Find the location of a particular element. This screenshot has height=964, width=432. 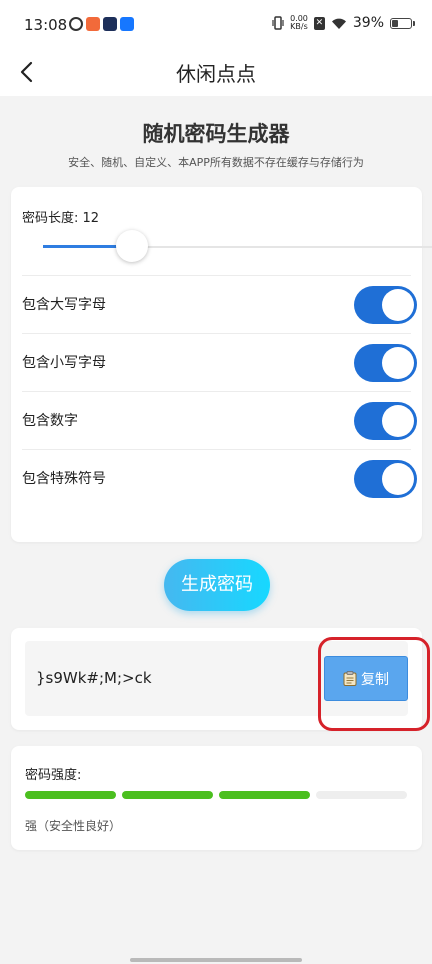

password-length-label: 密码长度: 12 is located at coordinates (61, 218).